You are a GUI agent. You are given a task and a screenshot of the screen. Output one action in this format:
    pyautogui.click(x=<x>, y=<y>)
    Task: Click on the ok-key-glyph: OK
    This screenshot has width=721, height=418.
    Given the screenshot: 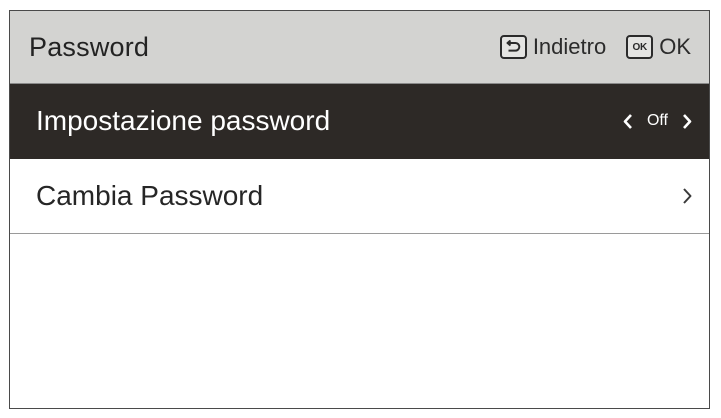 What is the action you would take?
    pyautogui.click(x=640, y=47)
    